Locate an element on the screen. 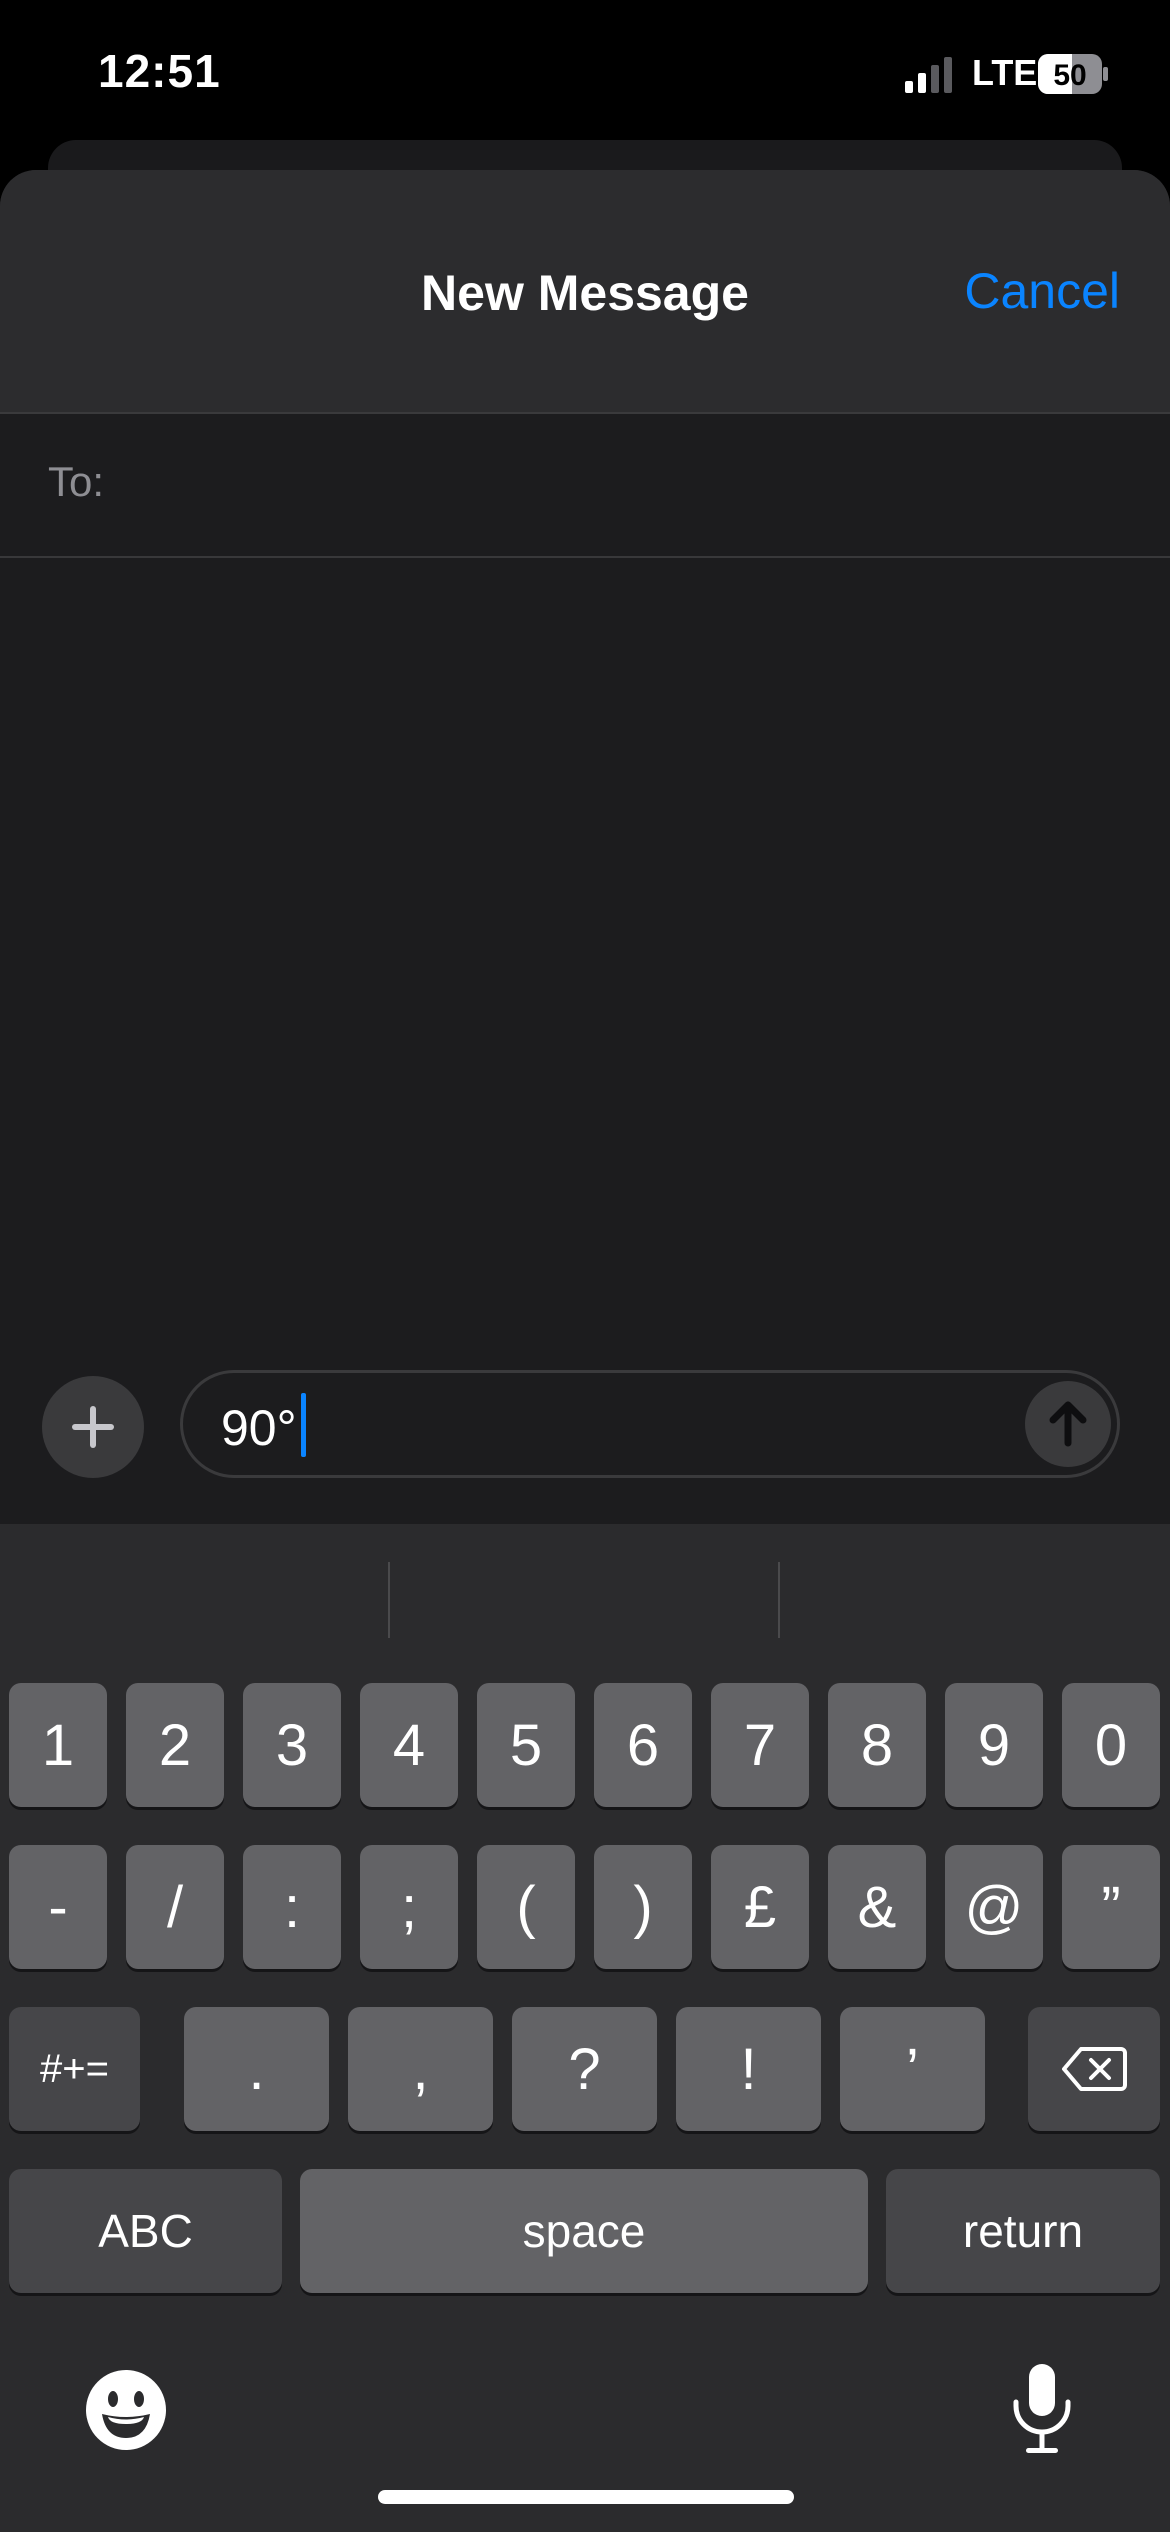 This screenshot has height=2532, width=1170. recipient-input is located at coordinates (622, 485).